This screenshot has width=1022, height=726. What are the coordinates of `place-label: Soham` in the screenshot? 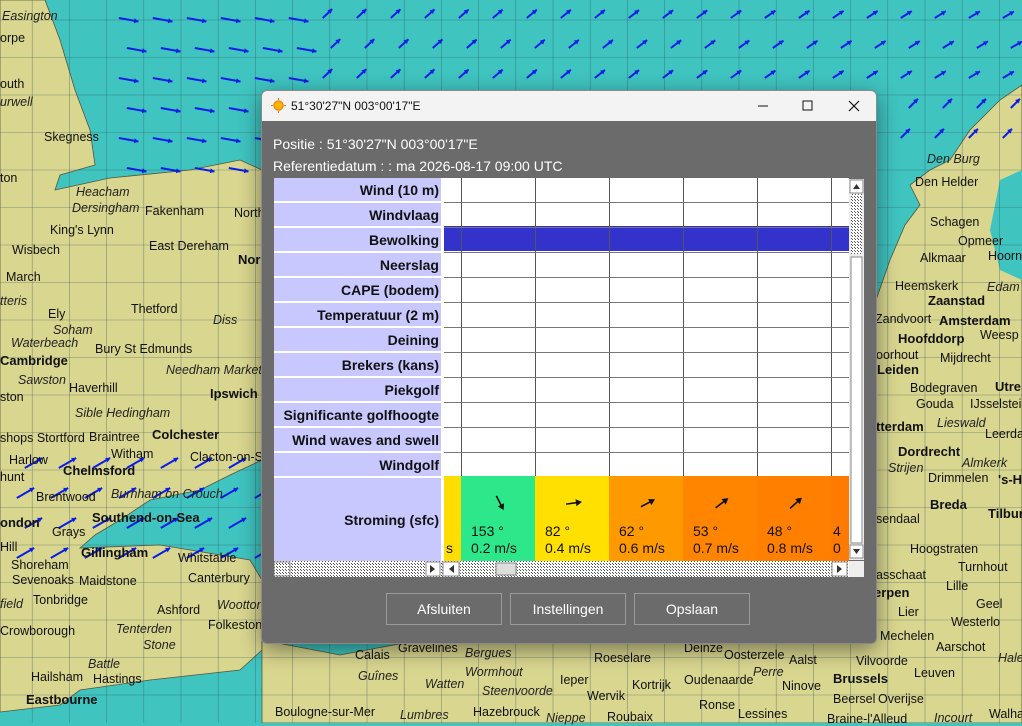 It's located at (73, 330).